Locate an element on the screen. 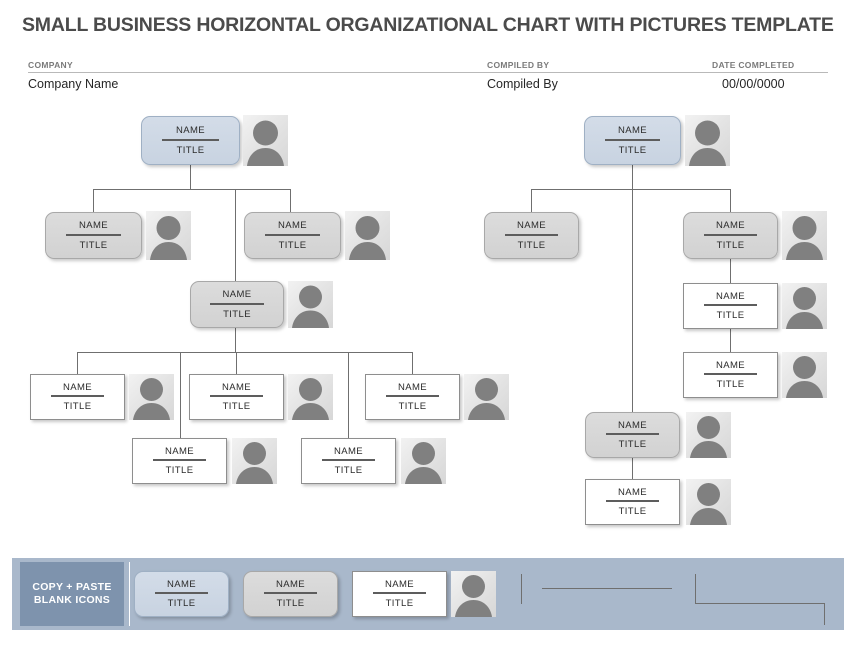 Image resolution: width=856 pixels, height=661 pixels. legend-label: COPY + PASTE BLANK ICONS is located at coordinates (72, 594).